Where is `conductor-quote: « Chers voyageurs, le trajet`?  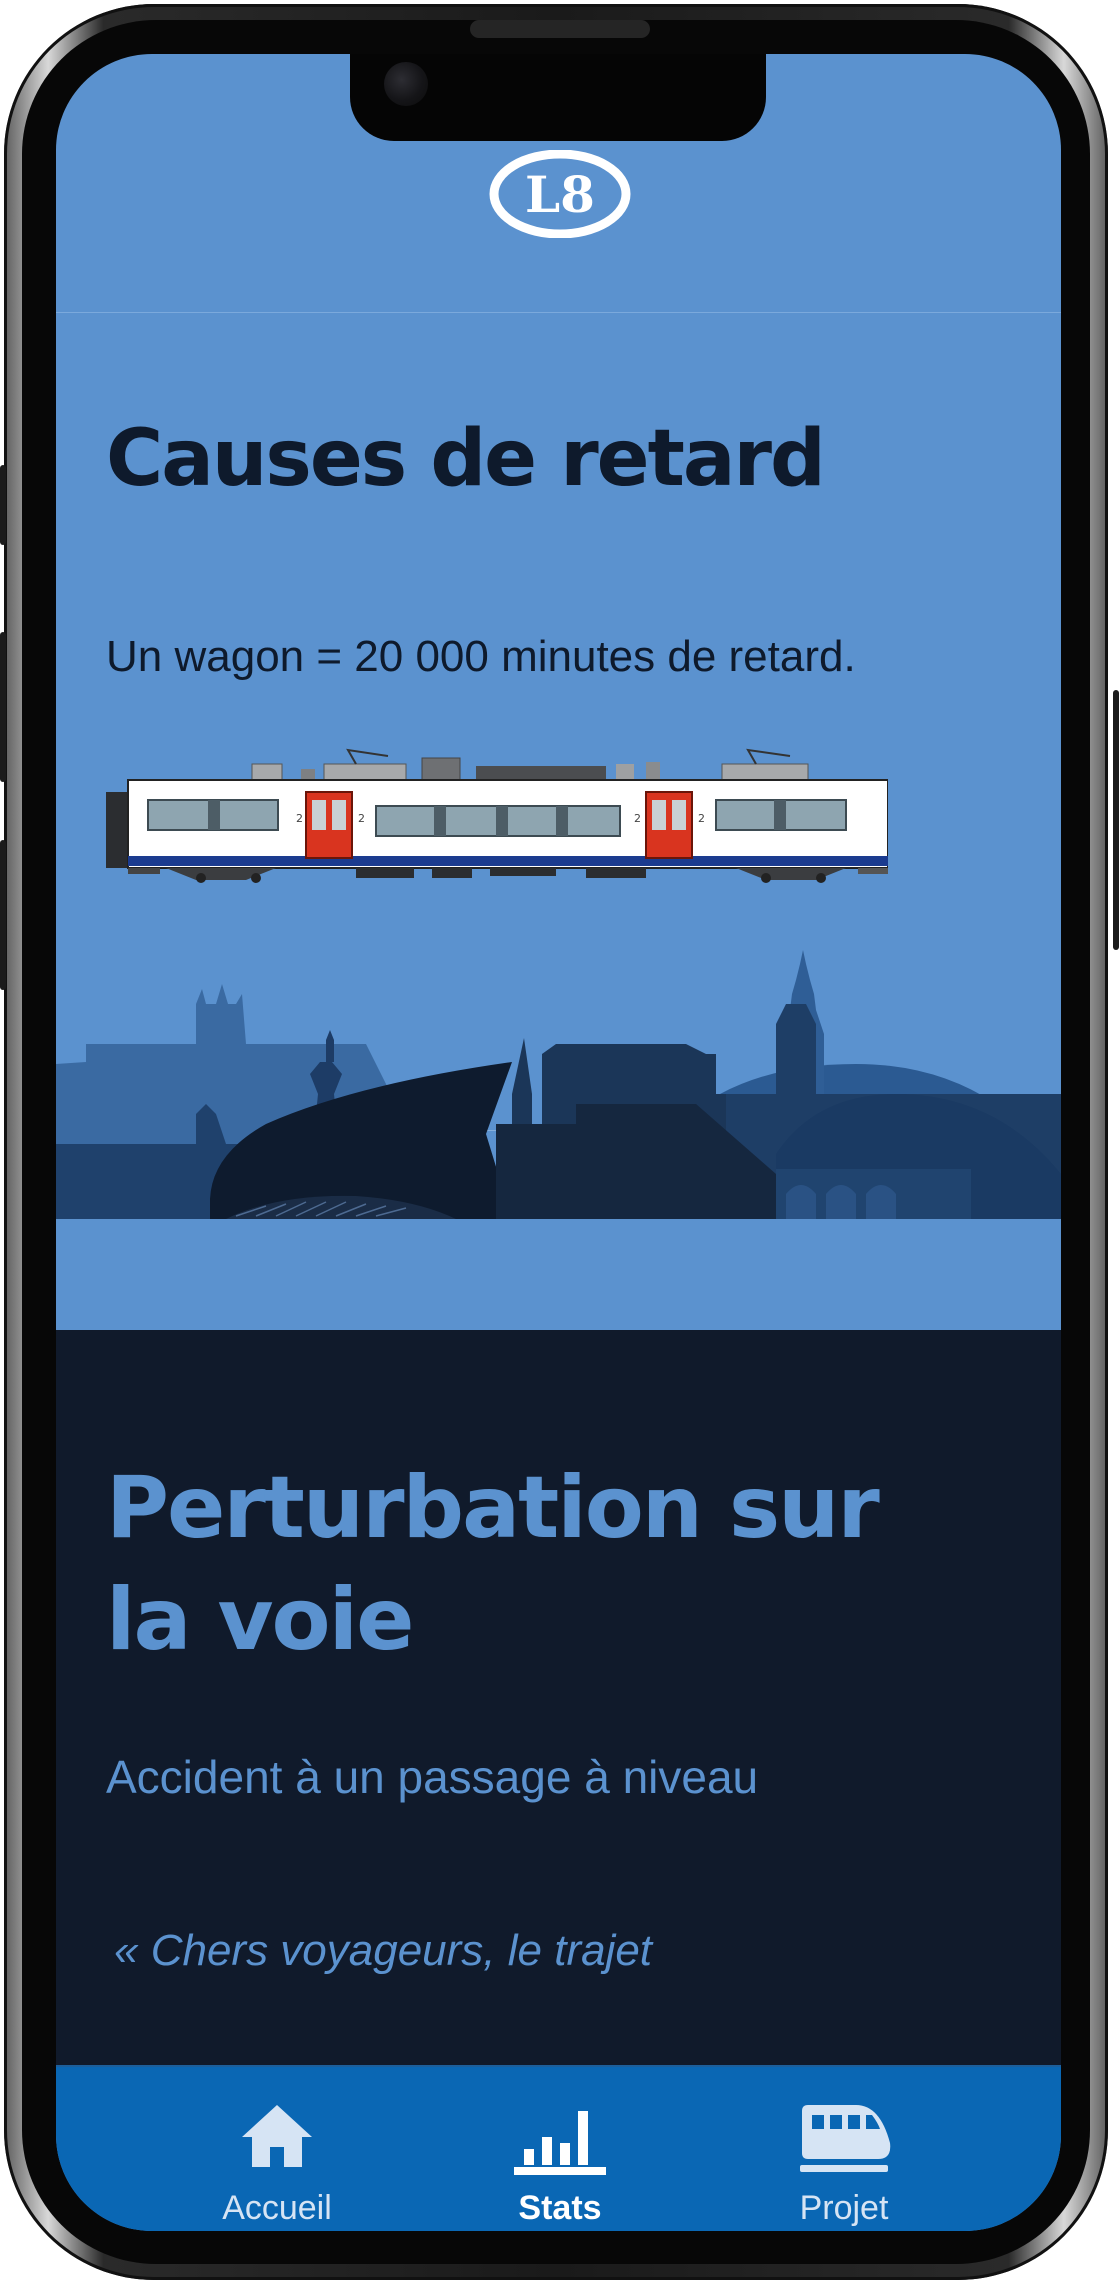
conductor-quote: « Chers voyageurs, le trajet is located at coordinates (383, 1950).